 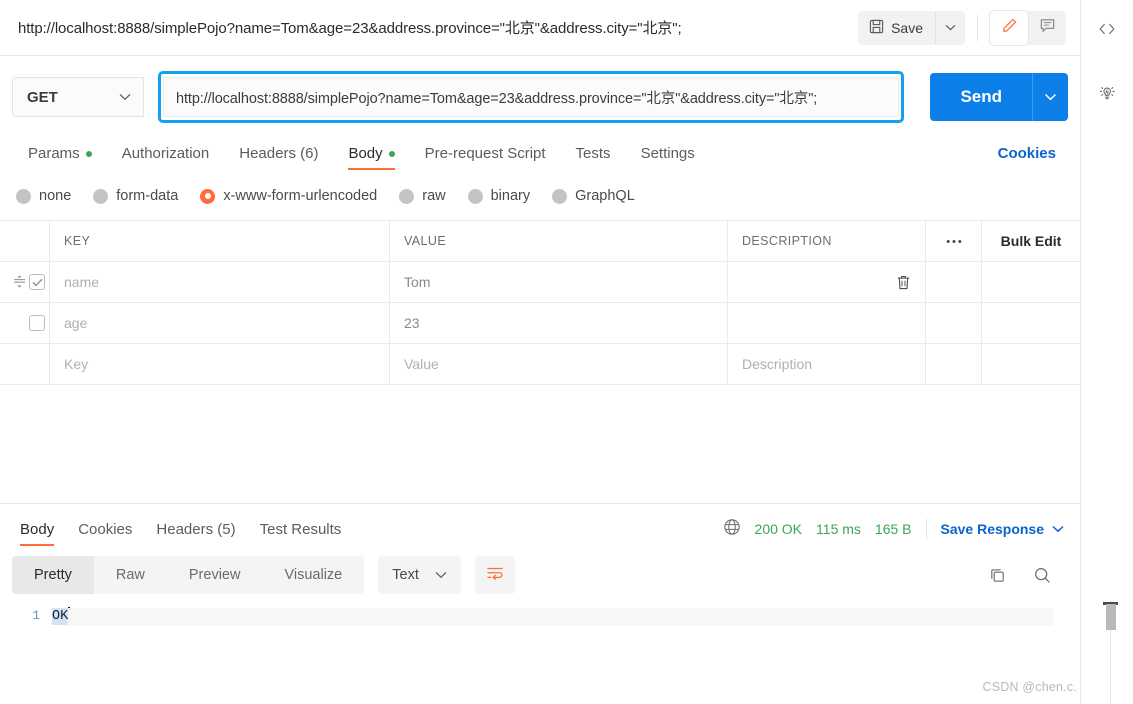 I want to click on body-type-none: none, so click(x=43, y=196).